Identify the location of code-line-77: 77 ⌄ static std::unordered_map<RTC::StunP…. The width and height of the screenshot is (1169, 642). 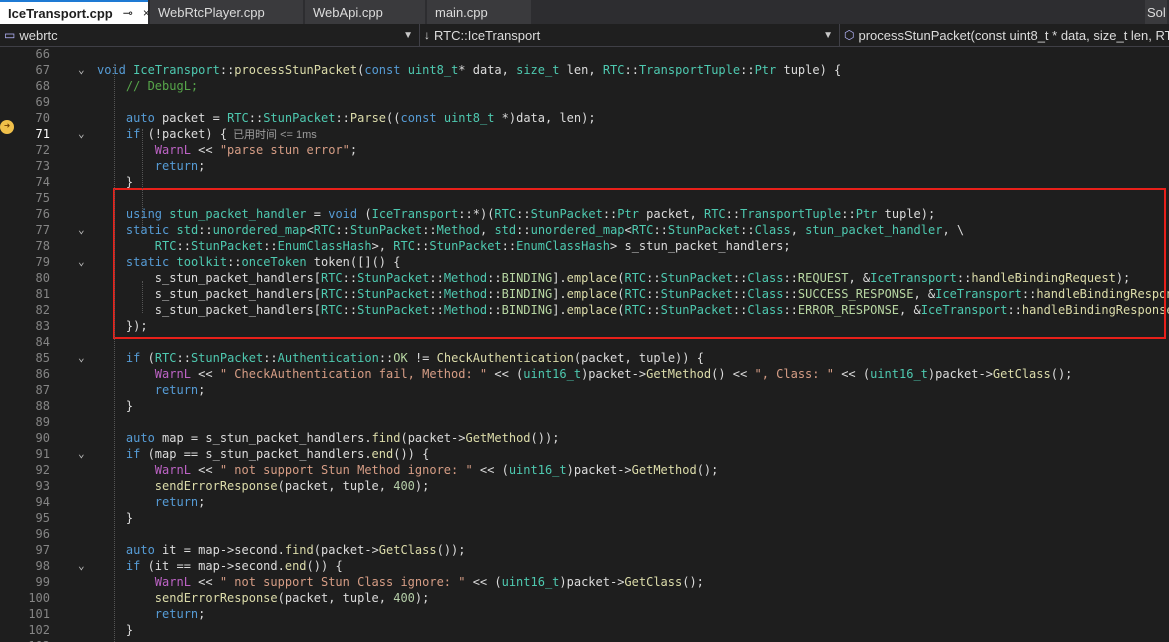
(584, 230).